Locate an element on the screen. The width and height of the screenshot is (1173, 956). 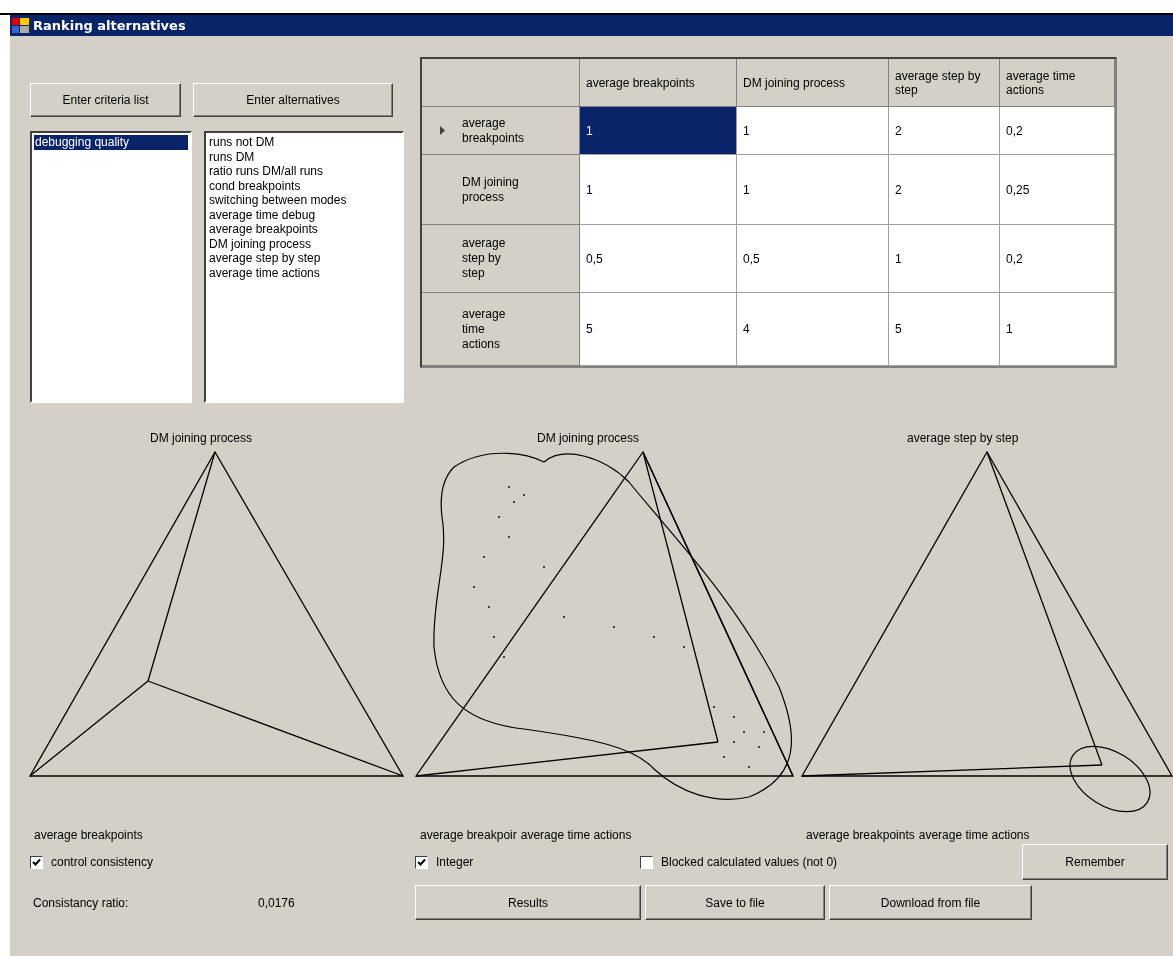
action-button: Save to file is located at coordinates (735, 902).